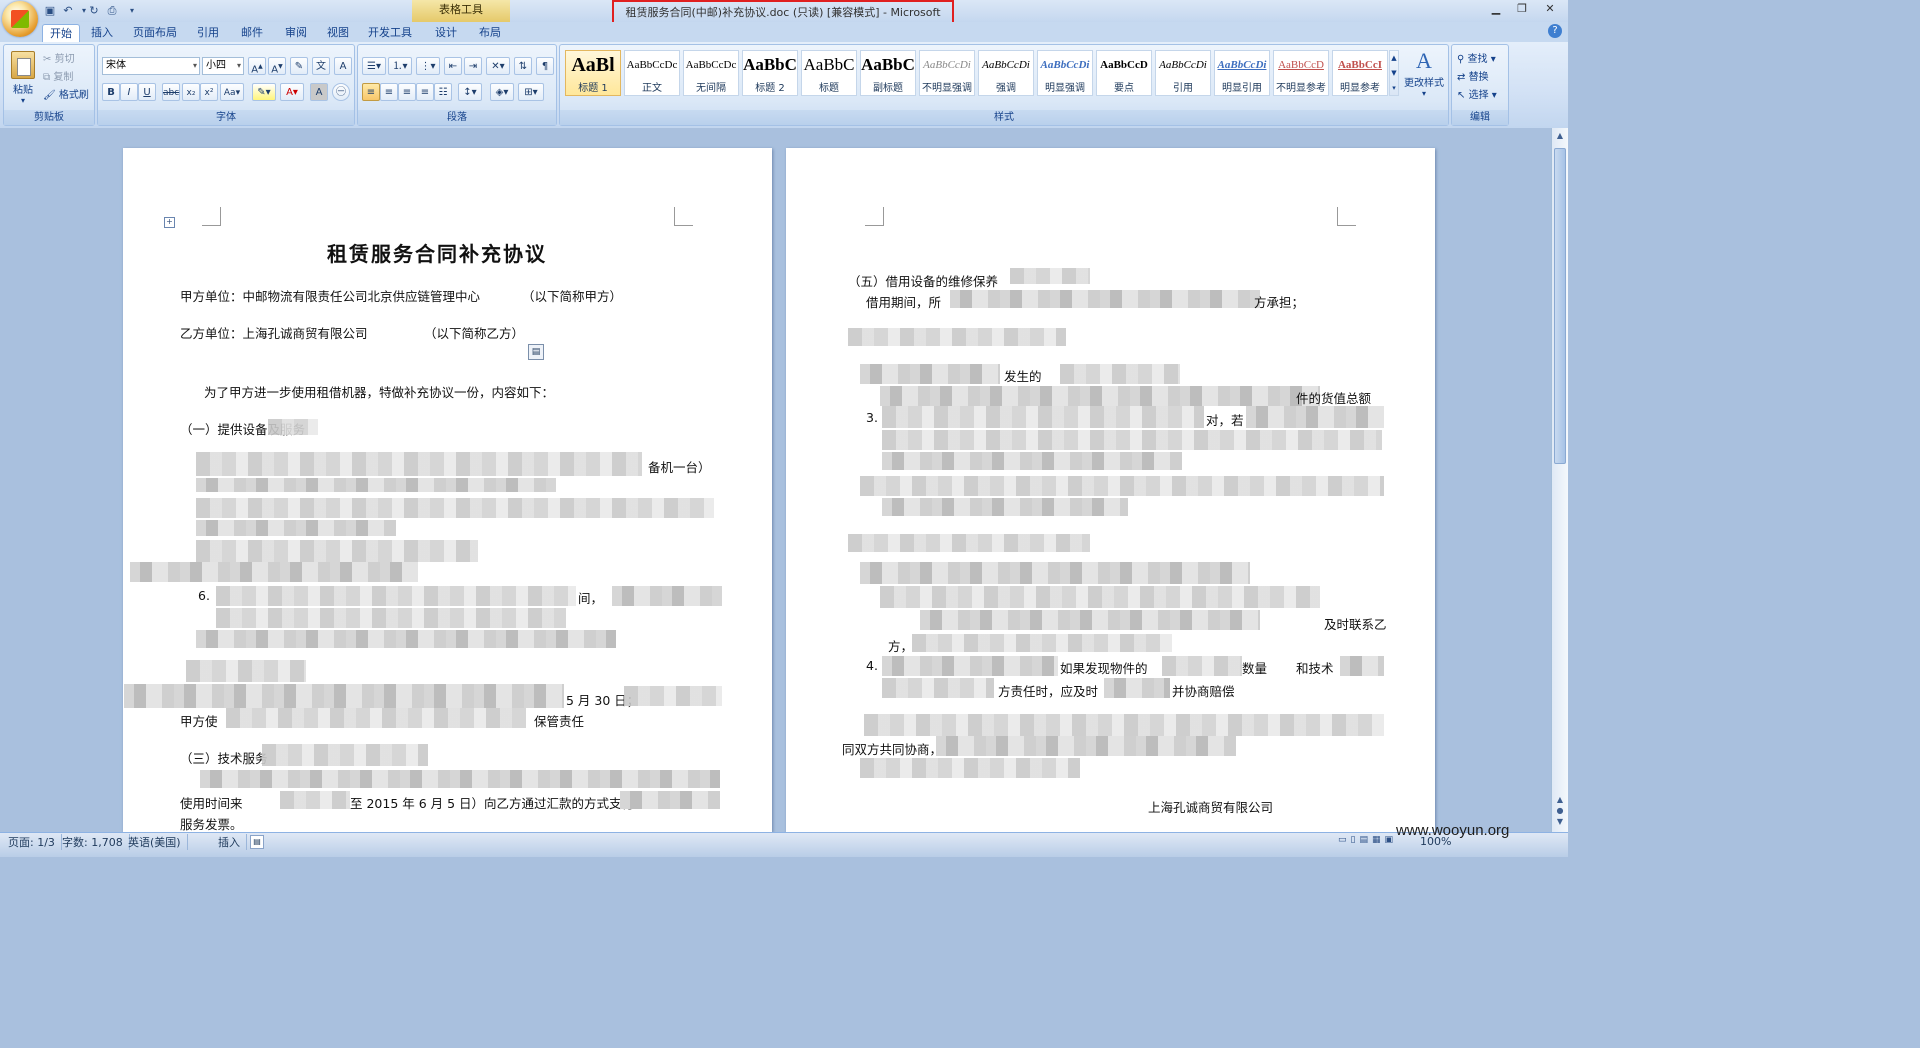 The height and width of the screenshot is (1048, 1920). Describe the element at coordinates (1483, 94) in the screenshot. I see `select-button: ↖ 选择 ▾` at that location.